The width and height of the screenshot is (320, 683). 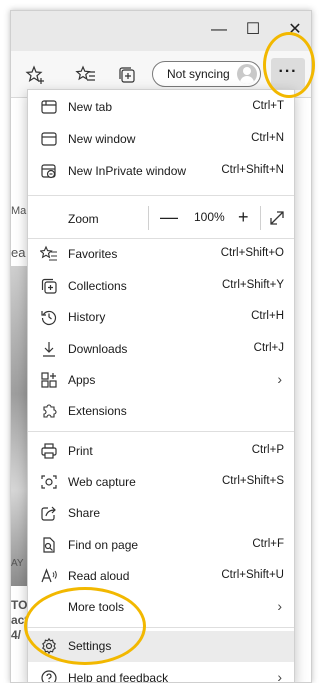 I want to click on menu-item-new-window: New window Ctrl+N, so click(x=161, y=139).